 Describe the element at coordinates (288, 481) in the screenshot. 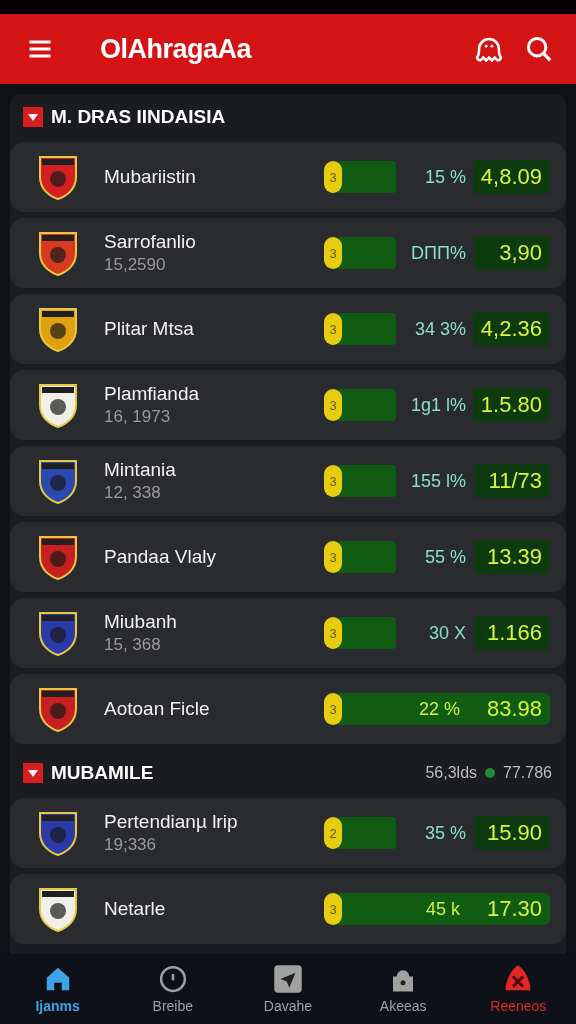

I see `team-row: Mintania 12, 338 3 155 l% 11/73` at that location.